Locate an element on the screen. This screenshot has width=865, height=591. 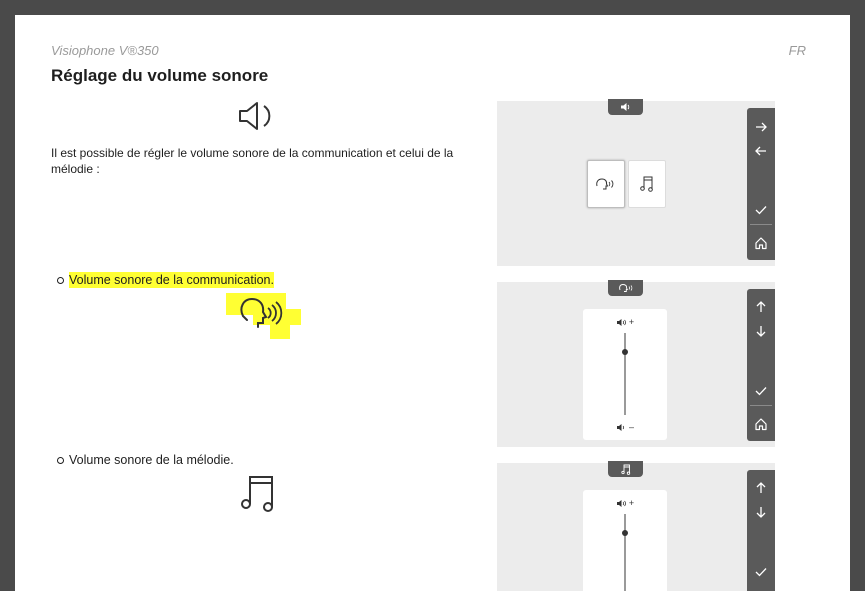
arrow-left-icon is located at coordinates (760, 151).